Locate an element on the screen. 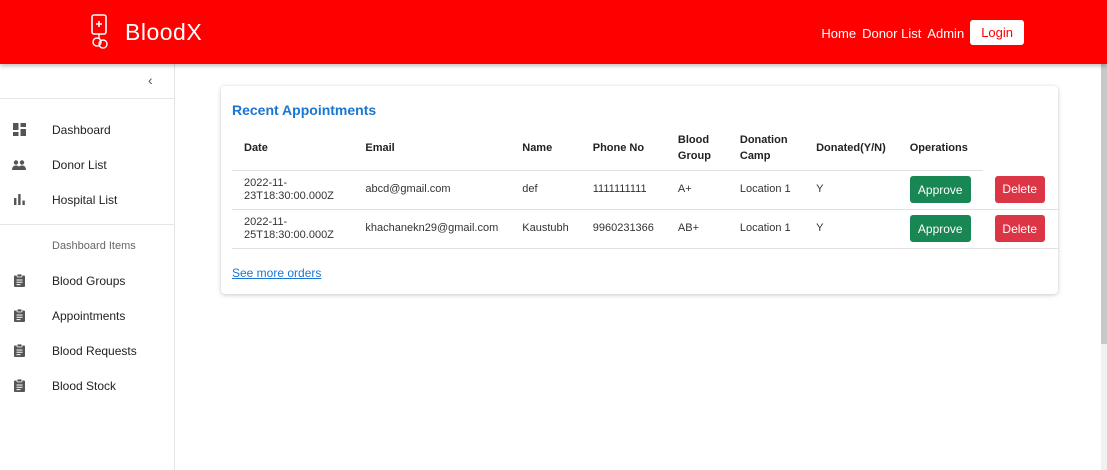 The height and width of the screenshot is (470, 1107). top-app-bar: BloodX Home Donor List Admin Login is located at coordinates (553, 32).